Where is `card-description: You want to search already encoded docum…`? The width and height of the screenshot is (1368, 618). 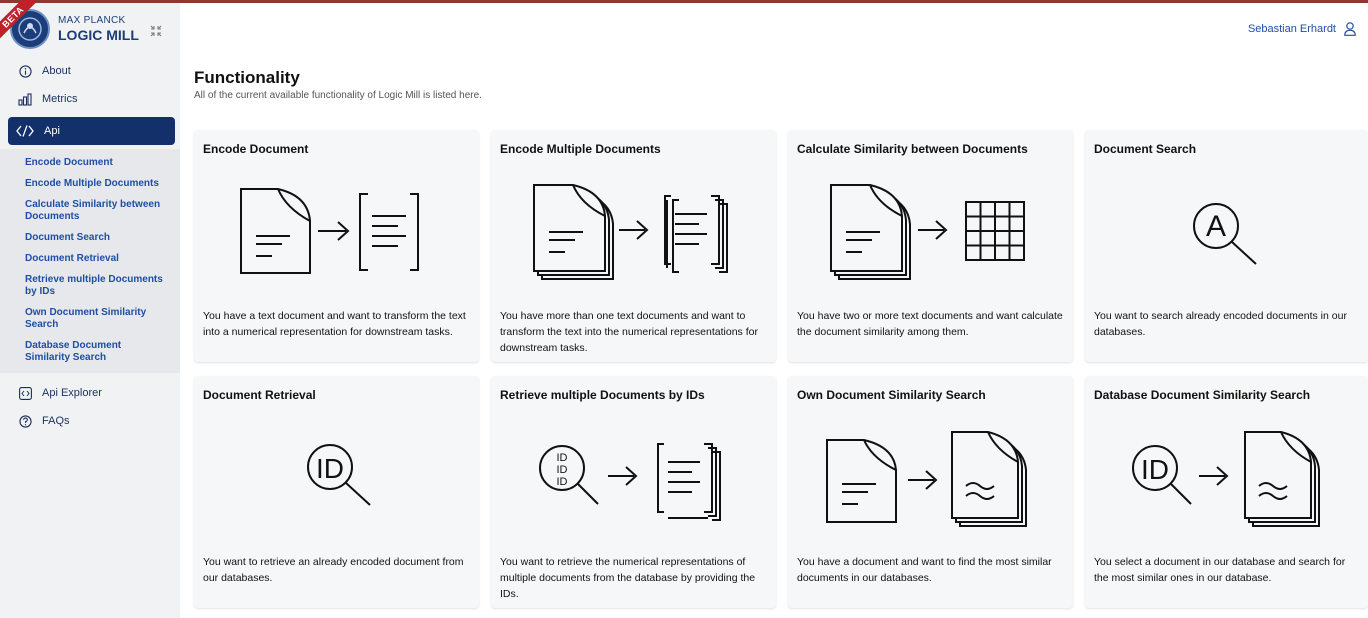 card-description: You want to search already encoded docum… is located at coordinates (1220, 324).